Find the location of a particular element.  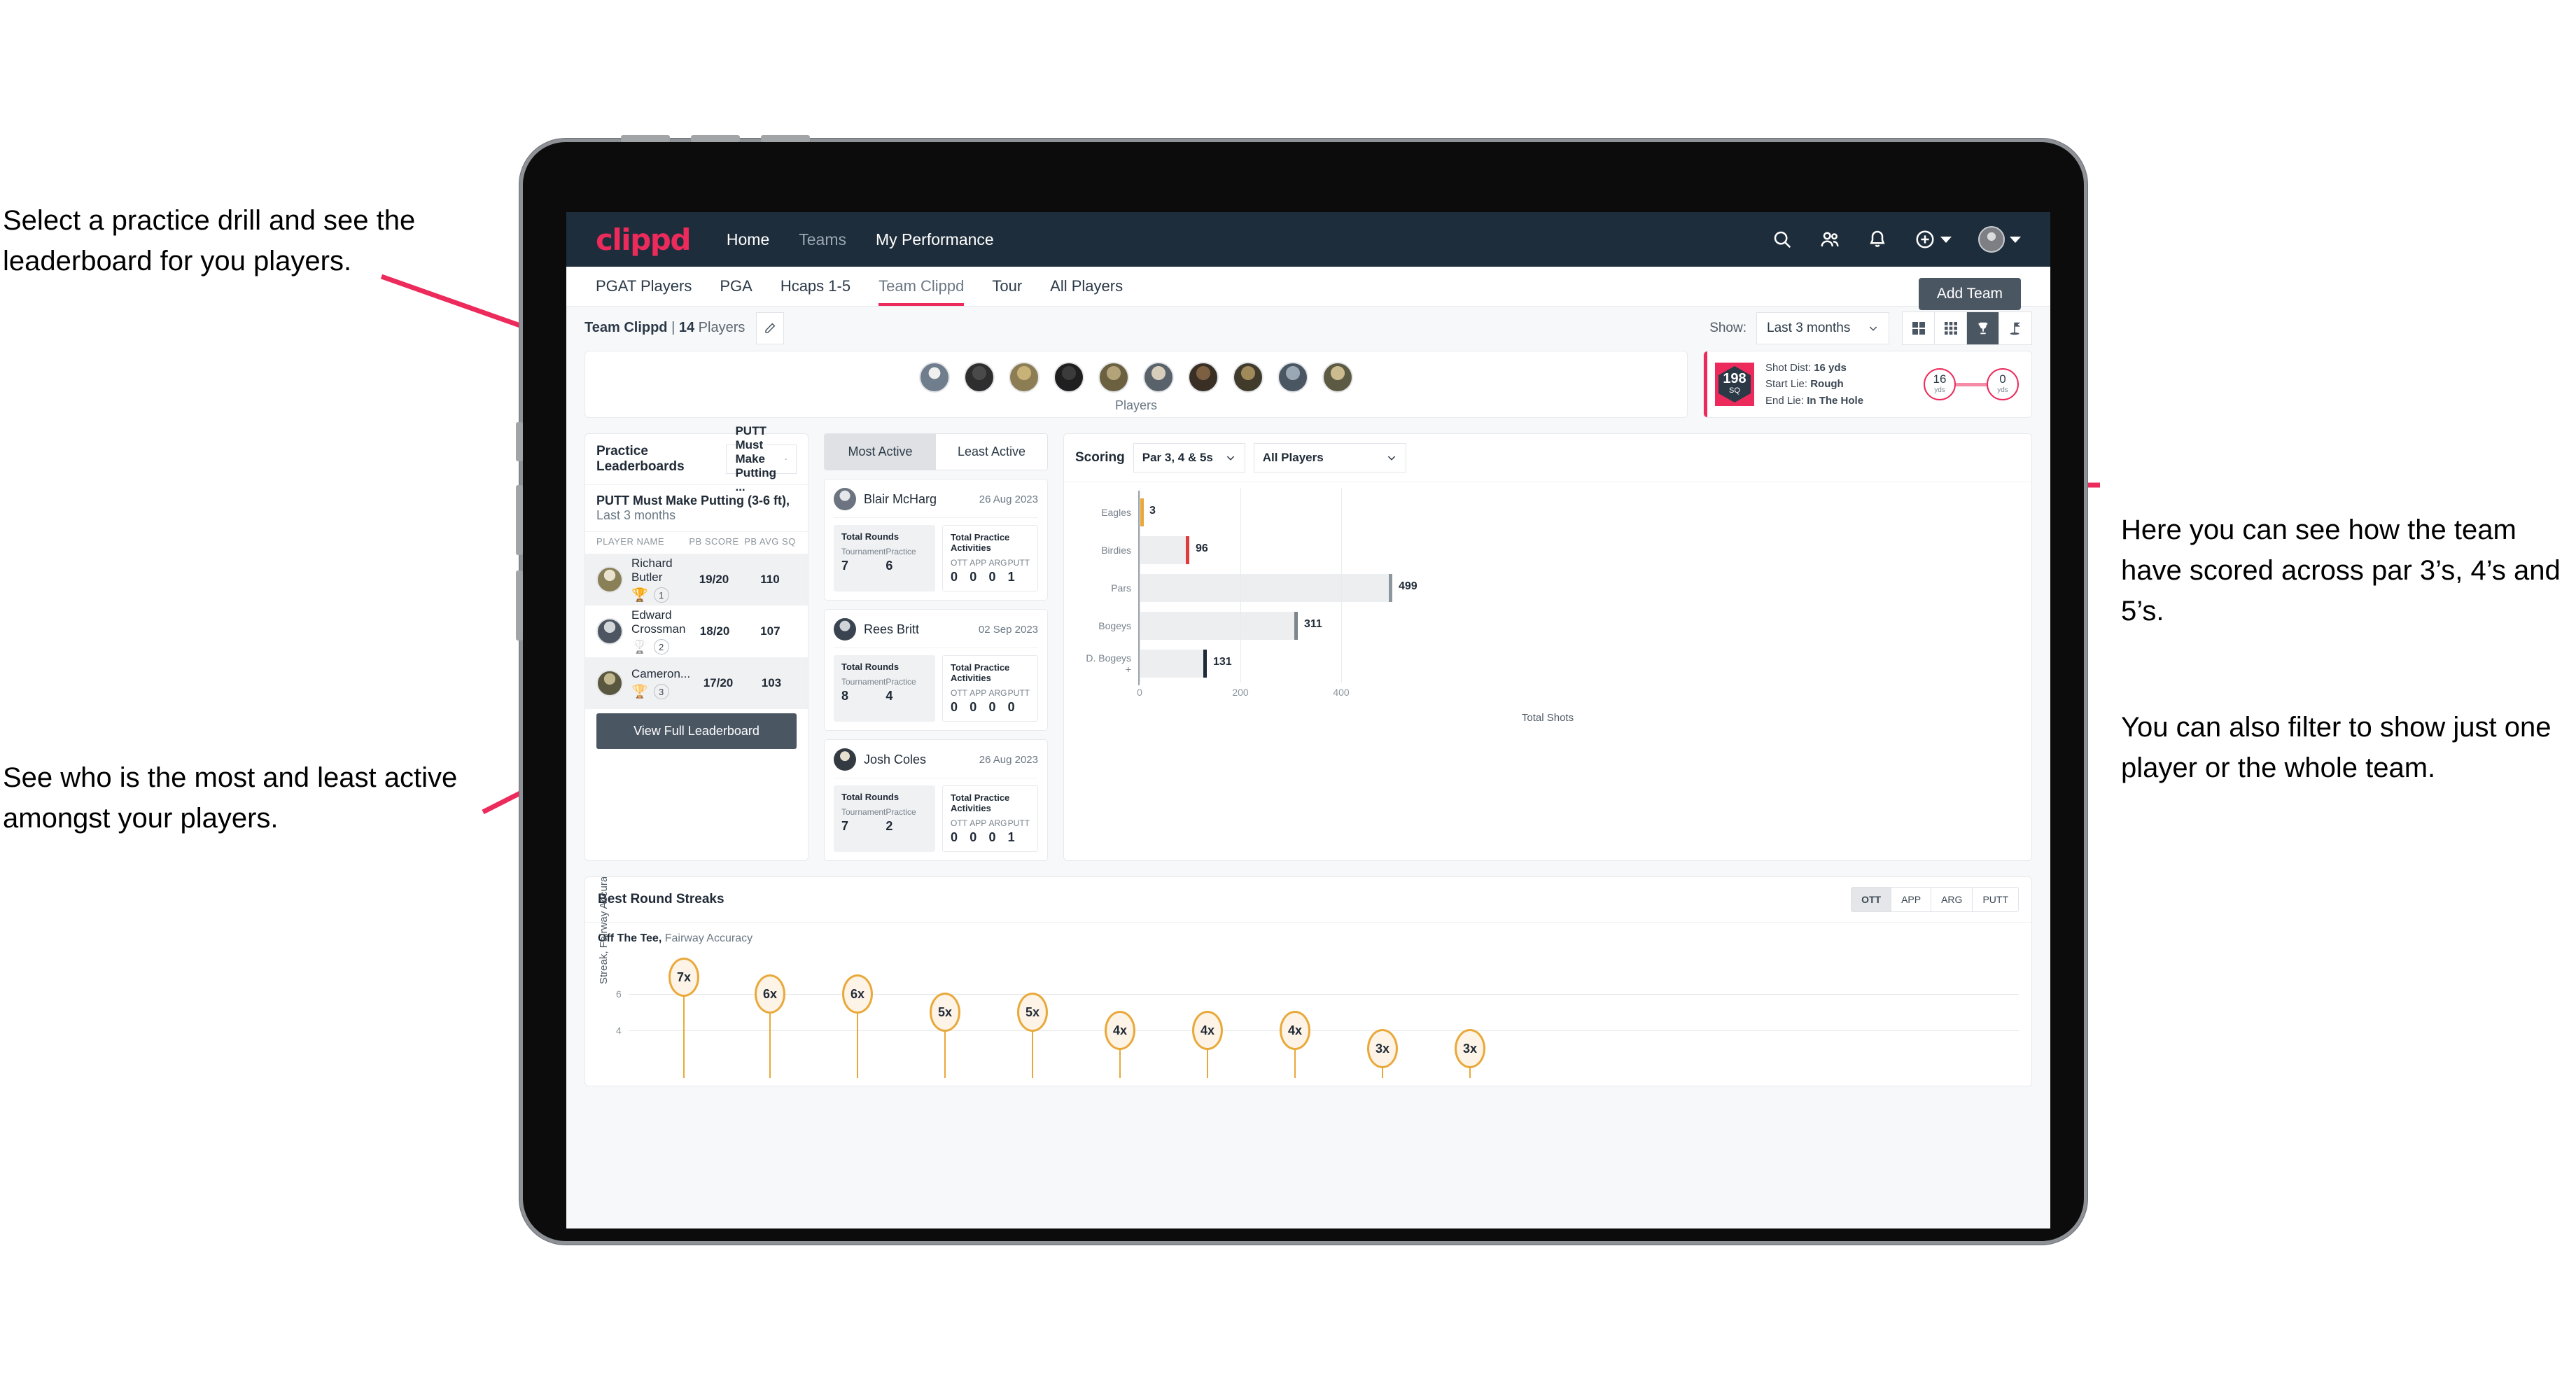

tab-tour: Tour is located at coordinates (1007, 286).